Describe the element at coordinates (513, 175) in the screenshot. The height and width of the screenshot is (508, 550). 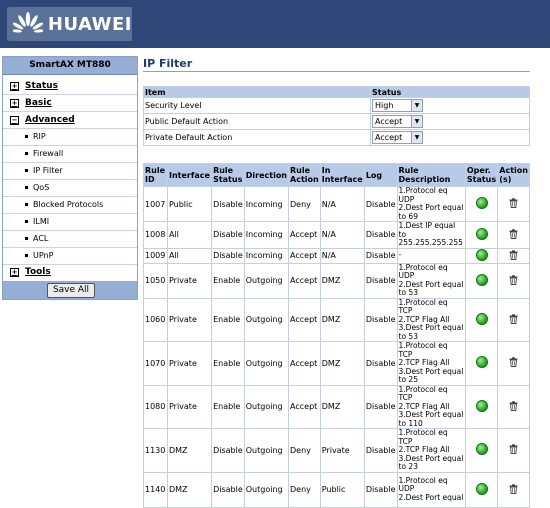
I see `column-header: Action (s)` at that location.